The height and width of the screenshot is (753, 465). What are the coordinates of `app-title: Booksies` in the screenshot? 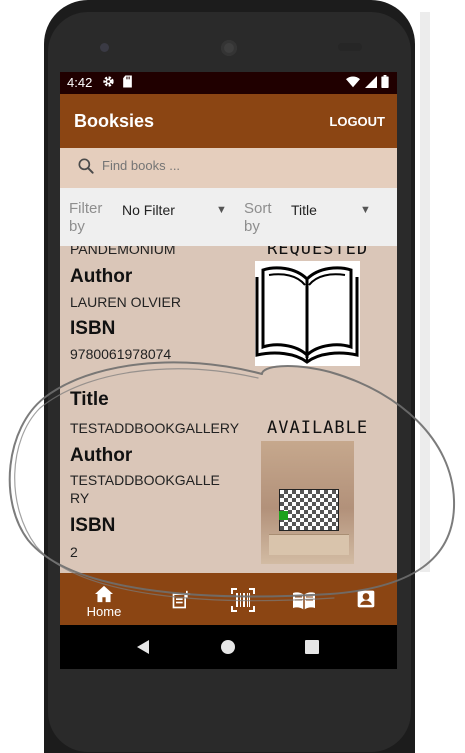 It's located at (114, 121).